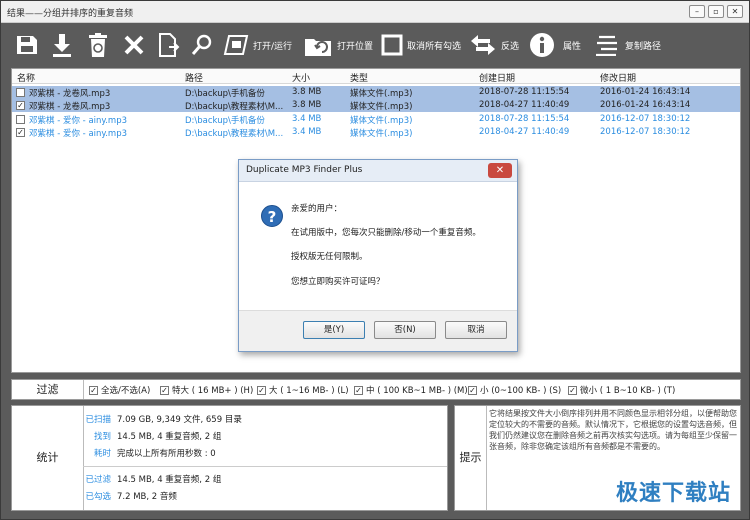  I want to click on col-size-header: 大小, so click(301, 77).